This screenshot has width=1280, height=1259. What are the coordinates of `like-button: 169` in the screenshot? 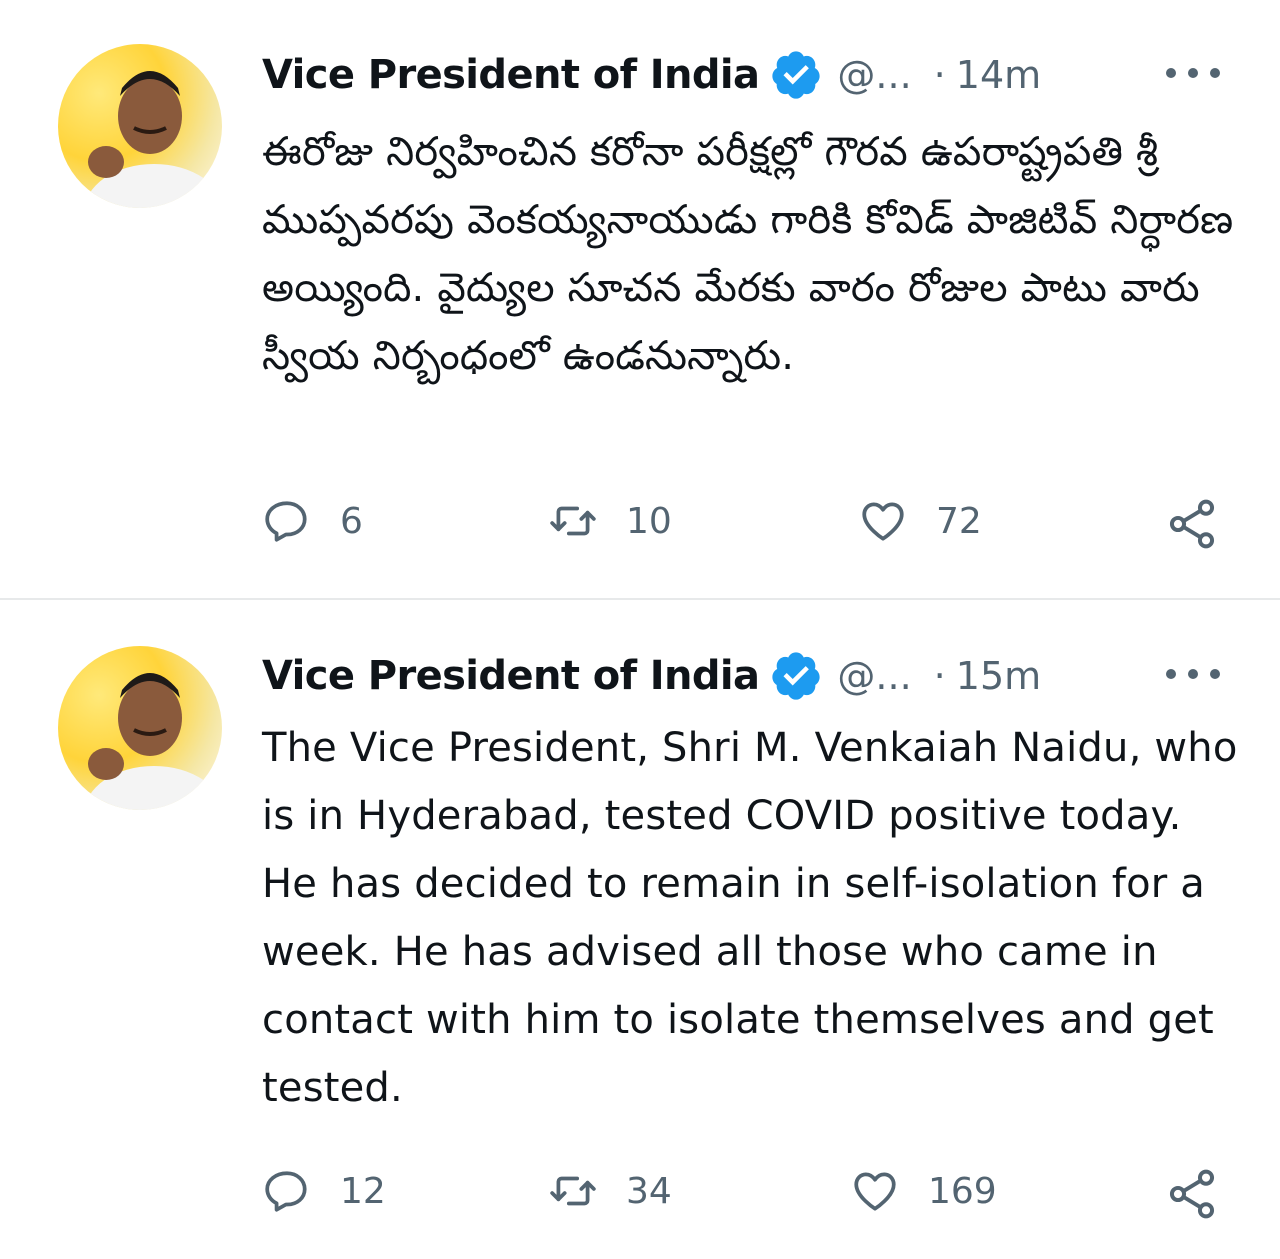 It's located at (923, 1191).